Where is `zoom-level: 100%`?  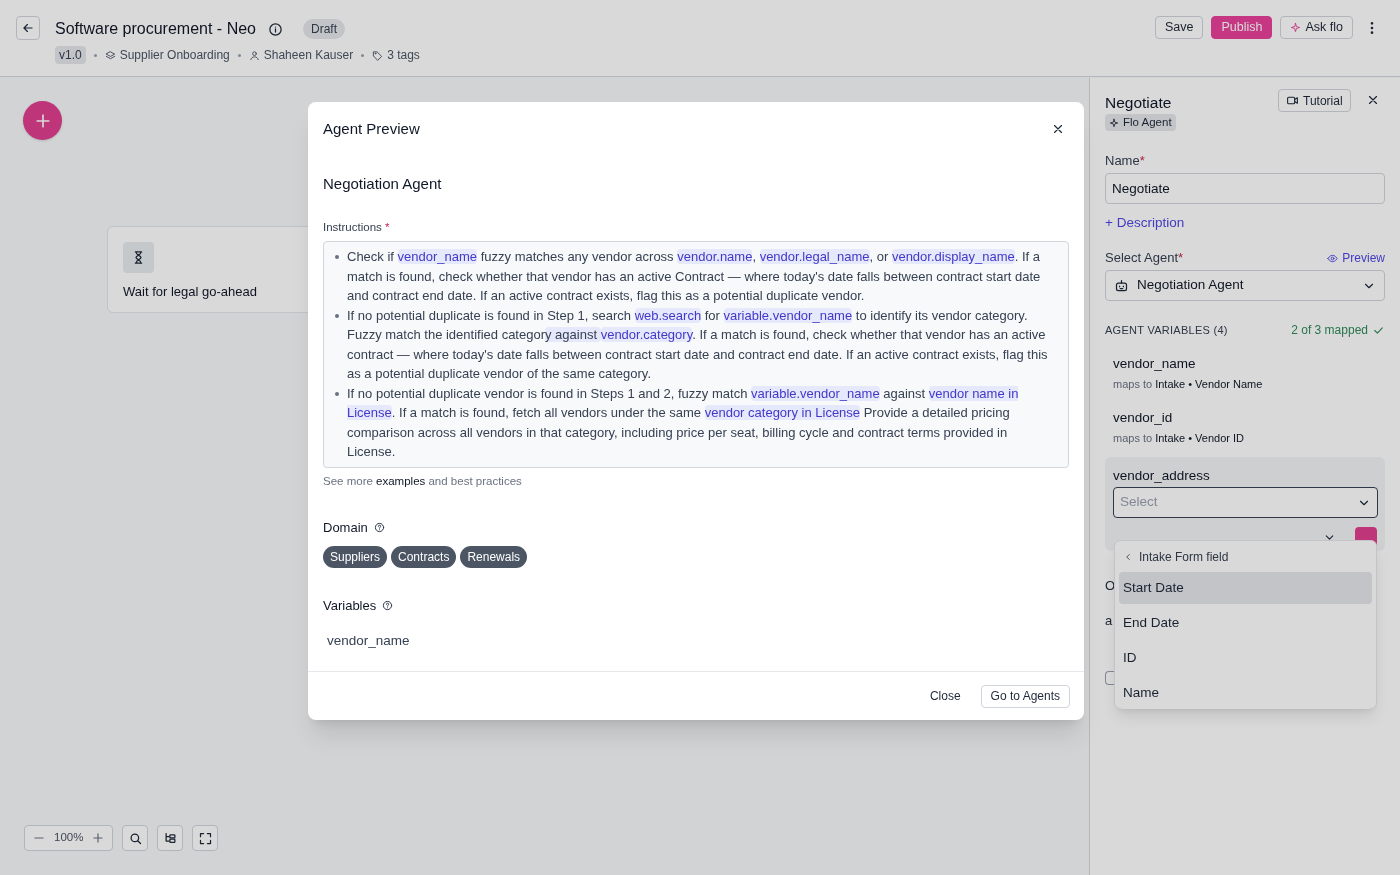
zoom-level: 100% is located at coordinates (69, 838).